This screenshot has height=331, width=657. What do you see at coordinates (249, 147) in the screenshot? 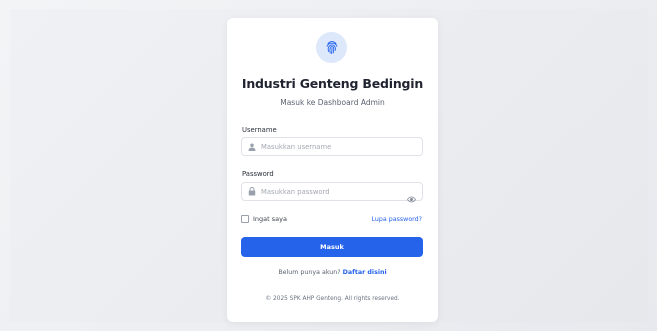
I see `user-icon` at bounding box center [249, 147].